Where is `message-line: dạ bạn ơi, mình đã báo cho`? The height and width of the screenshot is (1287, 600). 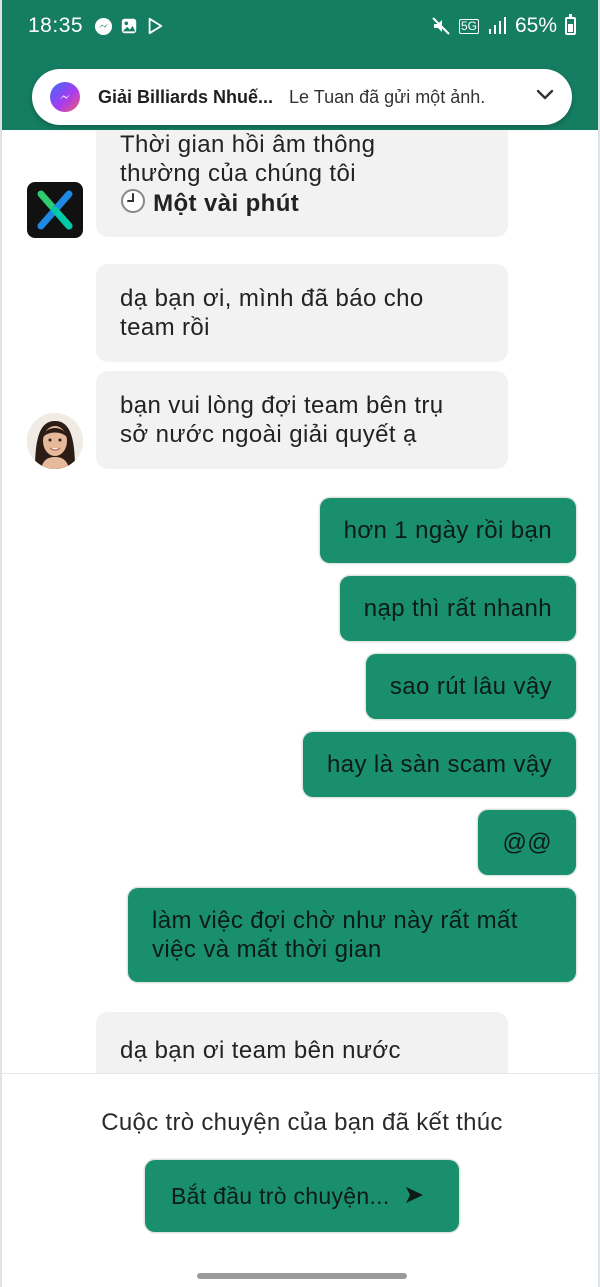
message-line: dạ bạn ơi, mình đã báo cho is located at coordinates (272, 298).